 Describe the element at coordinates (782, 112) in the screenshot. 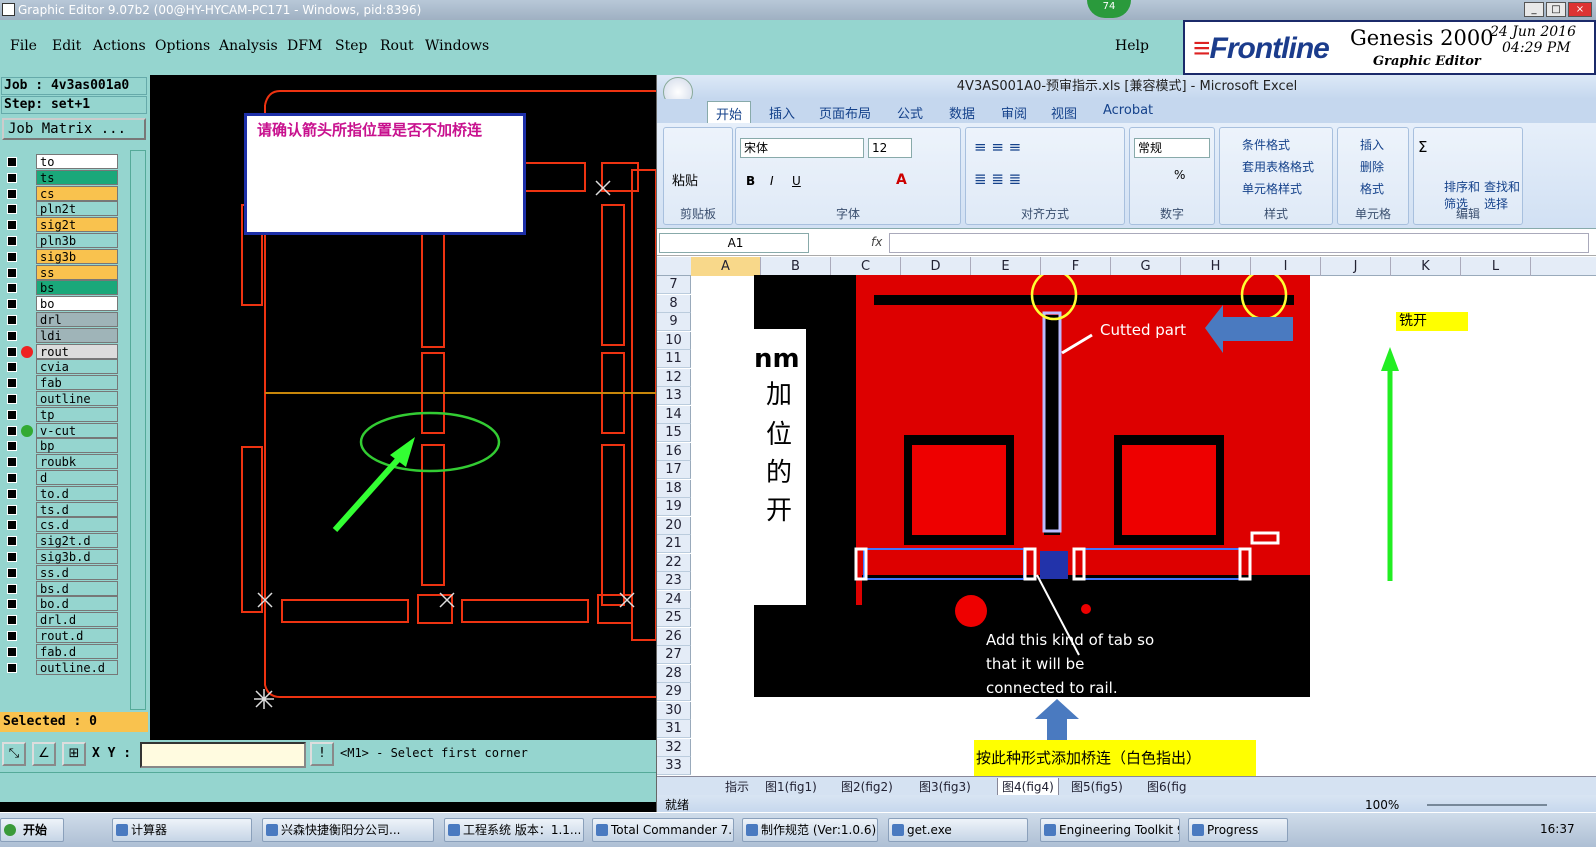

I see `tab-insert: 插入` at that location.